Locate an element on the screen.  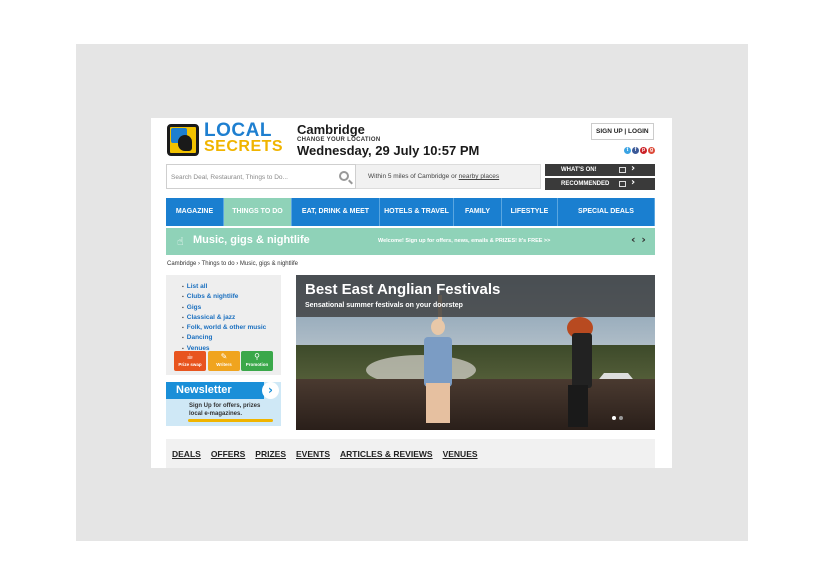
crowd-image is located at coordinates (475, 404).